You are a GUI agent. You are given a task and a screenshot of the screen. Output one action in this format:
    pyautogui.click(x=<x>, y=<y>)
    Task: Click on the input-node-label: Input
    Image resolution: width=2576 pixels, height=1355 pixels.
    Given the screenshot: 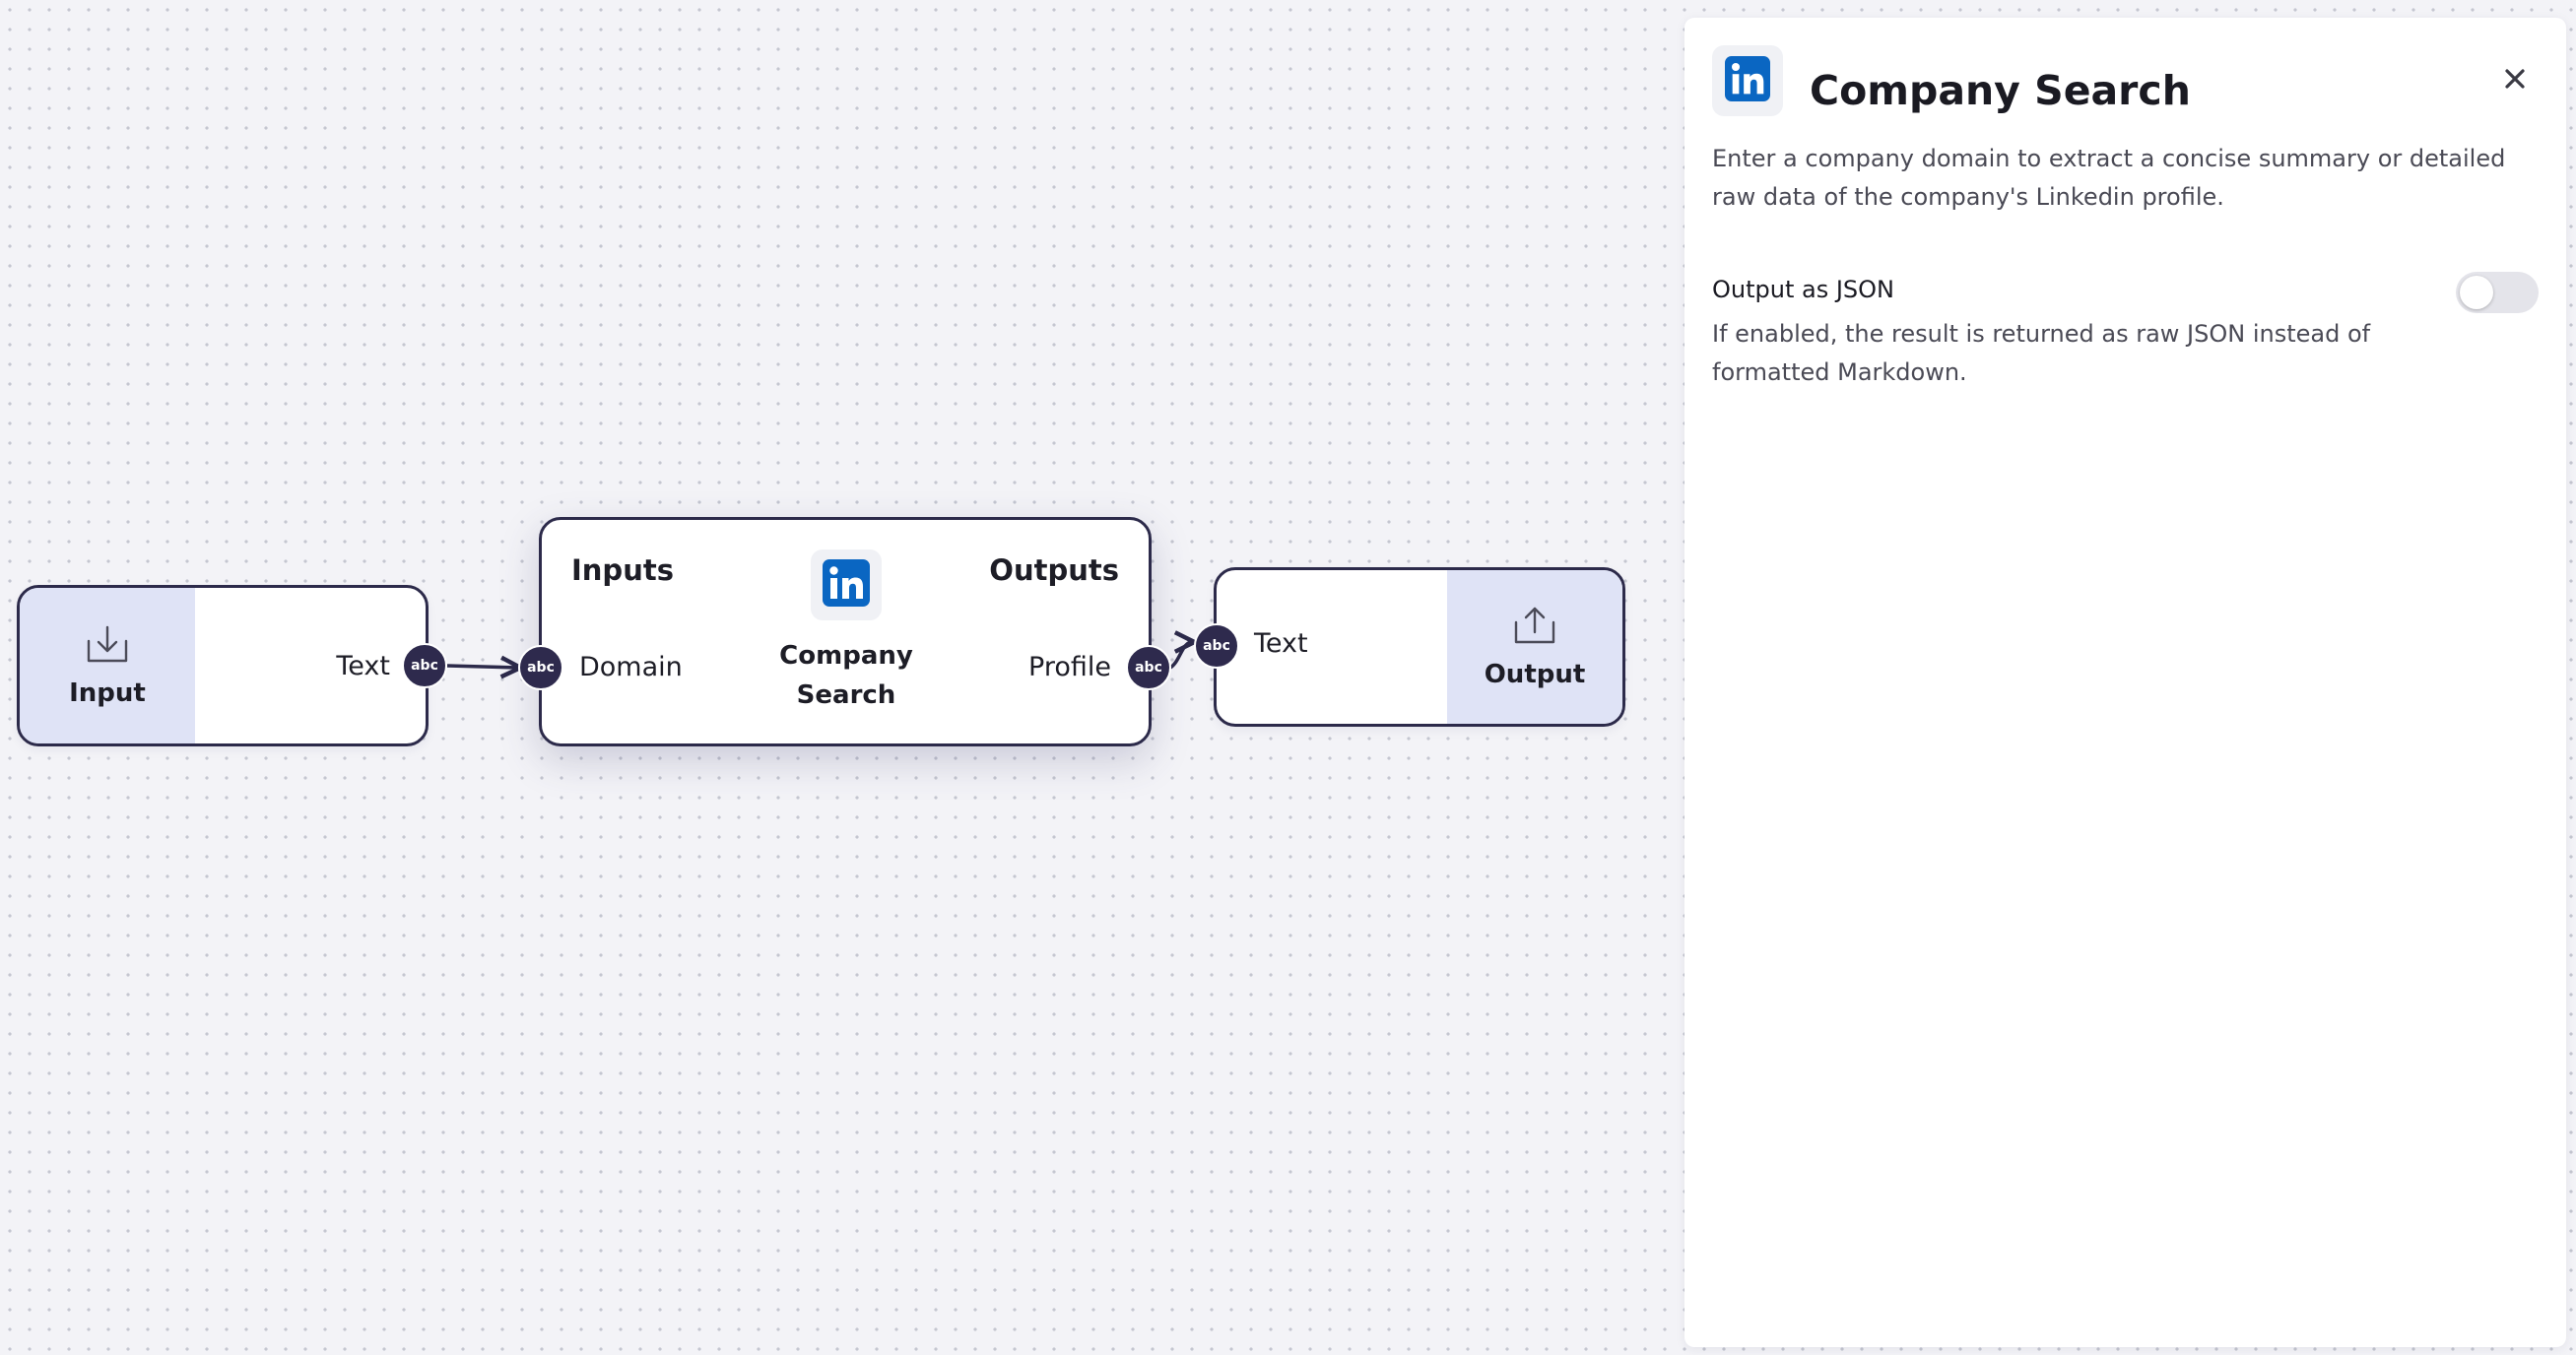 What is the action you would take?
    pyautogui.click(x=108, y=693)
    